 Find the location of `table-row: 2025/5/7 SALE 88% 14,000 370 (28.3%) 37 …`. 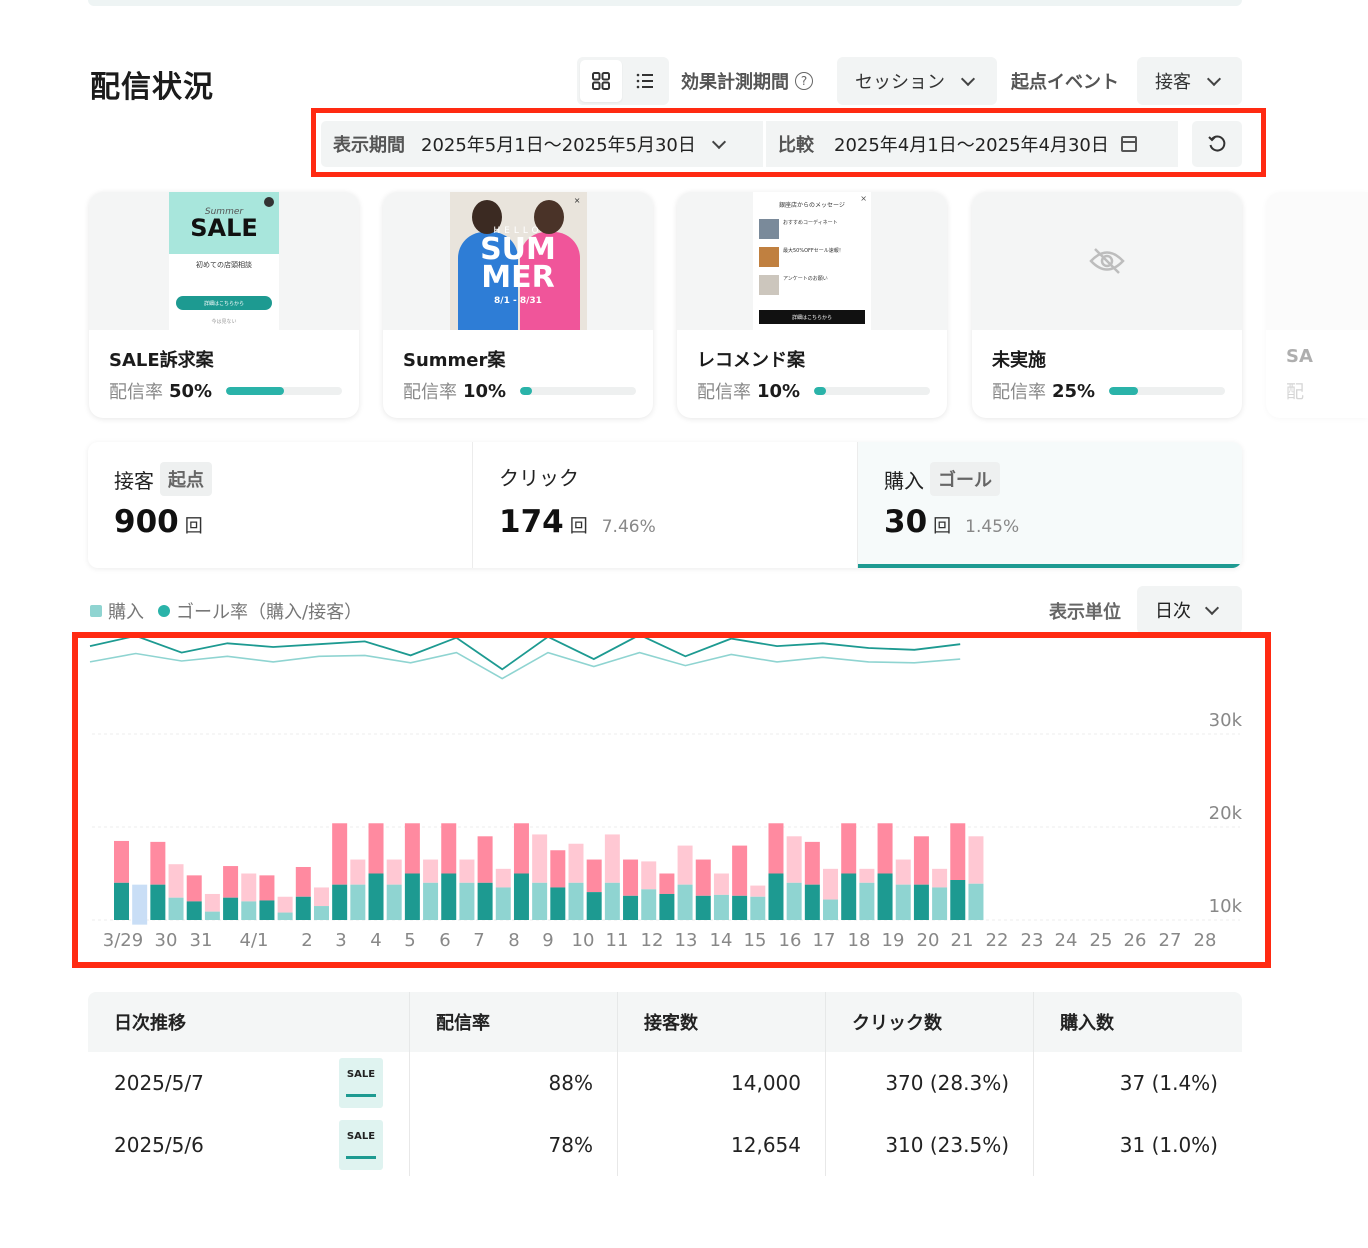

table-row: 2025/5/7 SALE 88% 14,000 370 (28.3%) 37 … is located at coordinates (665, 1083).